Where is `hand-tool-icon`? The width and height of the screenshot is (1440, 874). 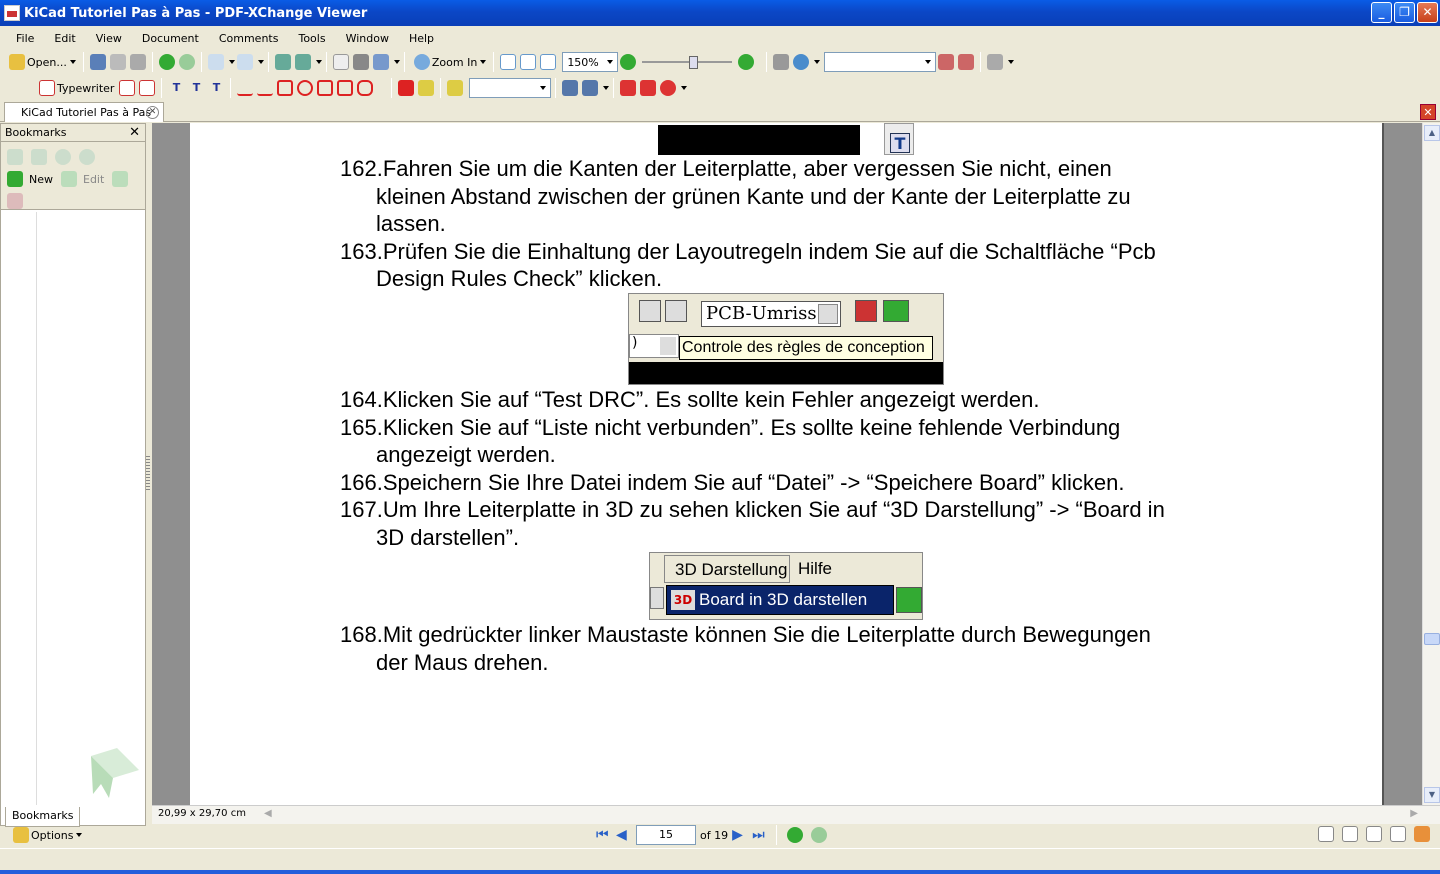 hand-tool-icon is located at coordinates (340, 62).